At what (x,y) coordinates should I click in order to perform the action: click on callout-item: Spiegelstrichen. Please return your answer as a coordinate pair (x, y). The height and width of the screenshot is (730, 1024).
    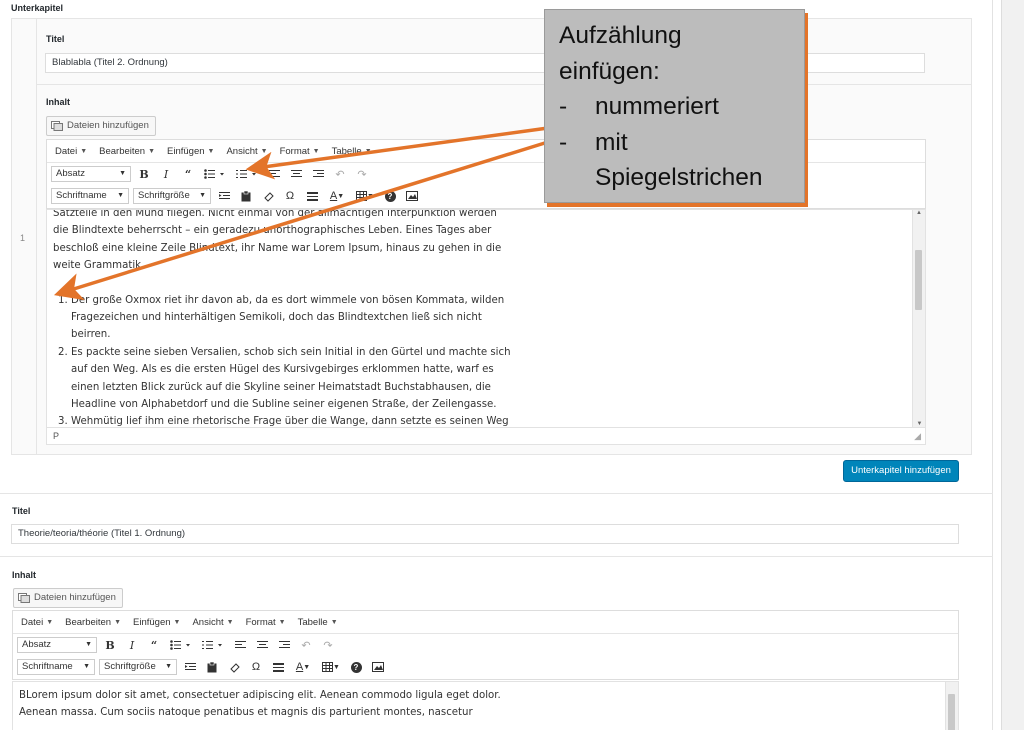
    Looking at the image, I should click on (679, 177).